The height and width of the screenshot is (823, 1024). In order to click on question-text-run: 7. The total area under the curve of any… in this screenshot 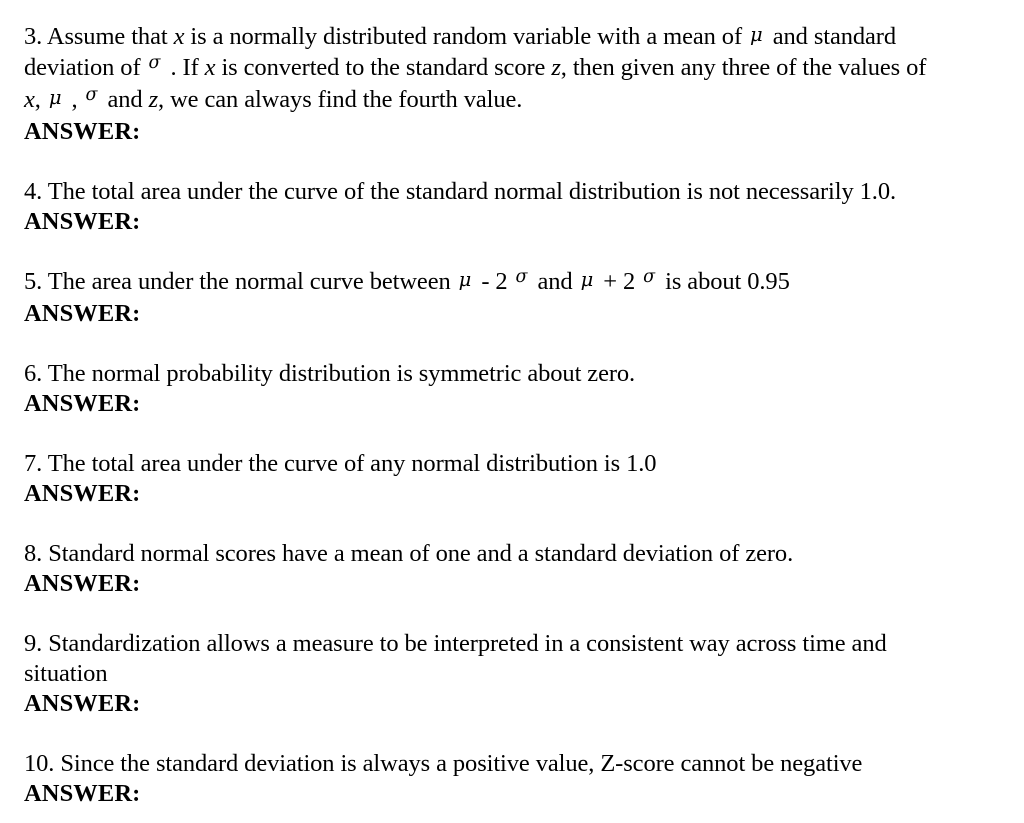, I will do `click(340, 463)`.